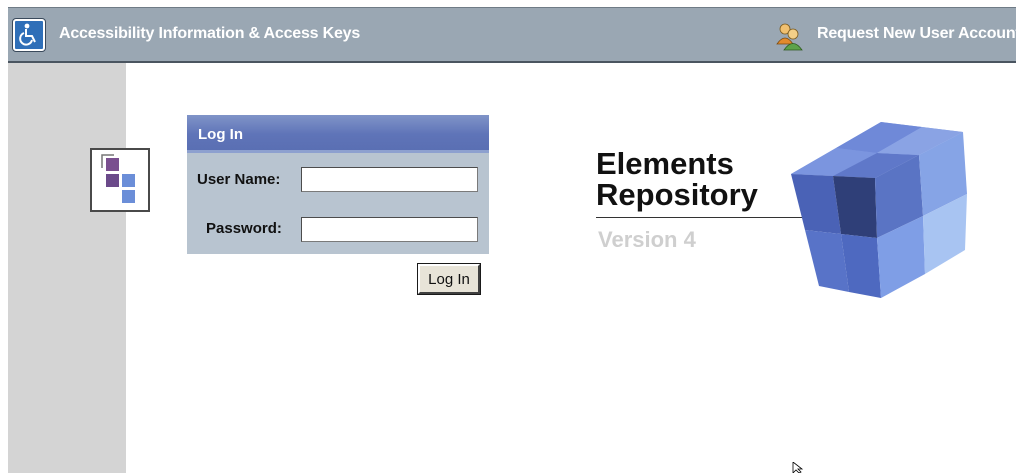 This screenshot has width=1016, height=473. Describe the element at coordinates (244, 228) in the screenshot. I see `password-label: Password:` at that location.